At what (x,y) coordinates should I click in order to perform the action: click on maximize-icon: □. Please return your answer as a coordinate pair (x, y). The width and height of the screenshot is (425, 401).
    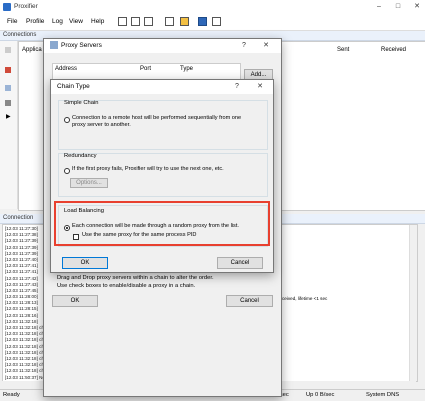
    Looking at the image, I should click on (398, 7).